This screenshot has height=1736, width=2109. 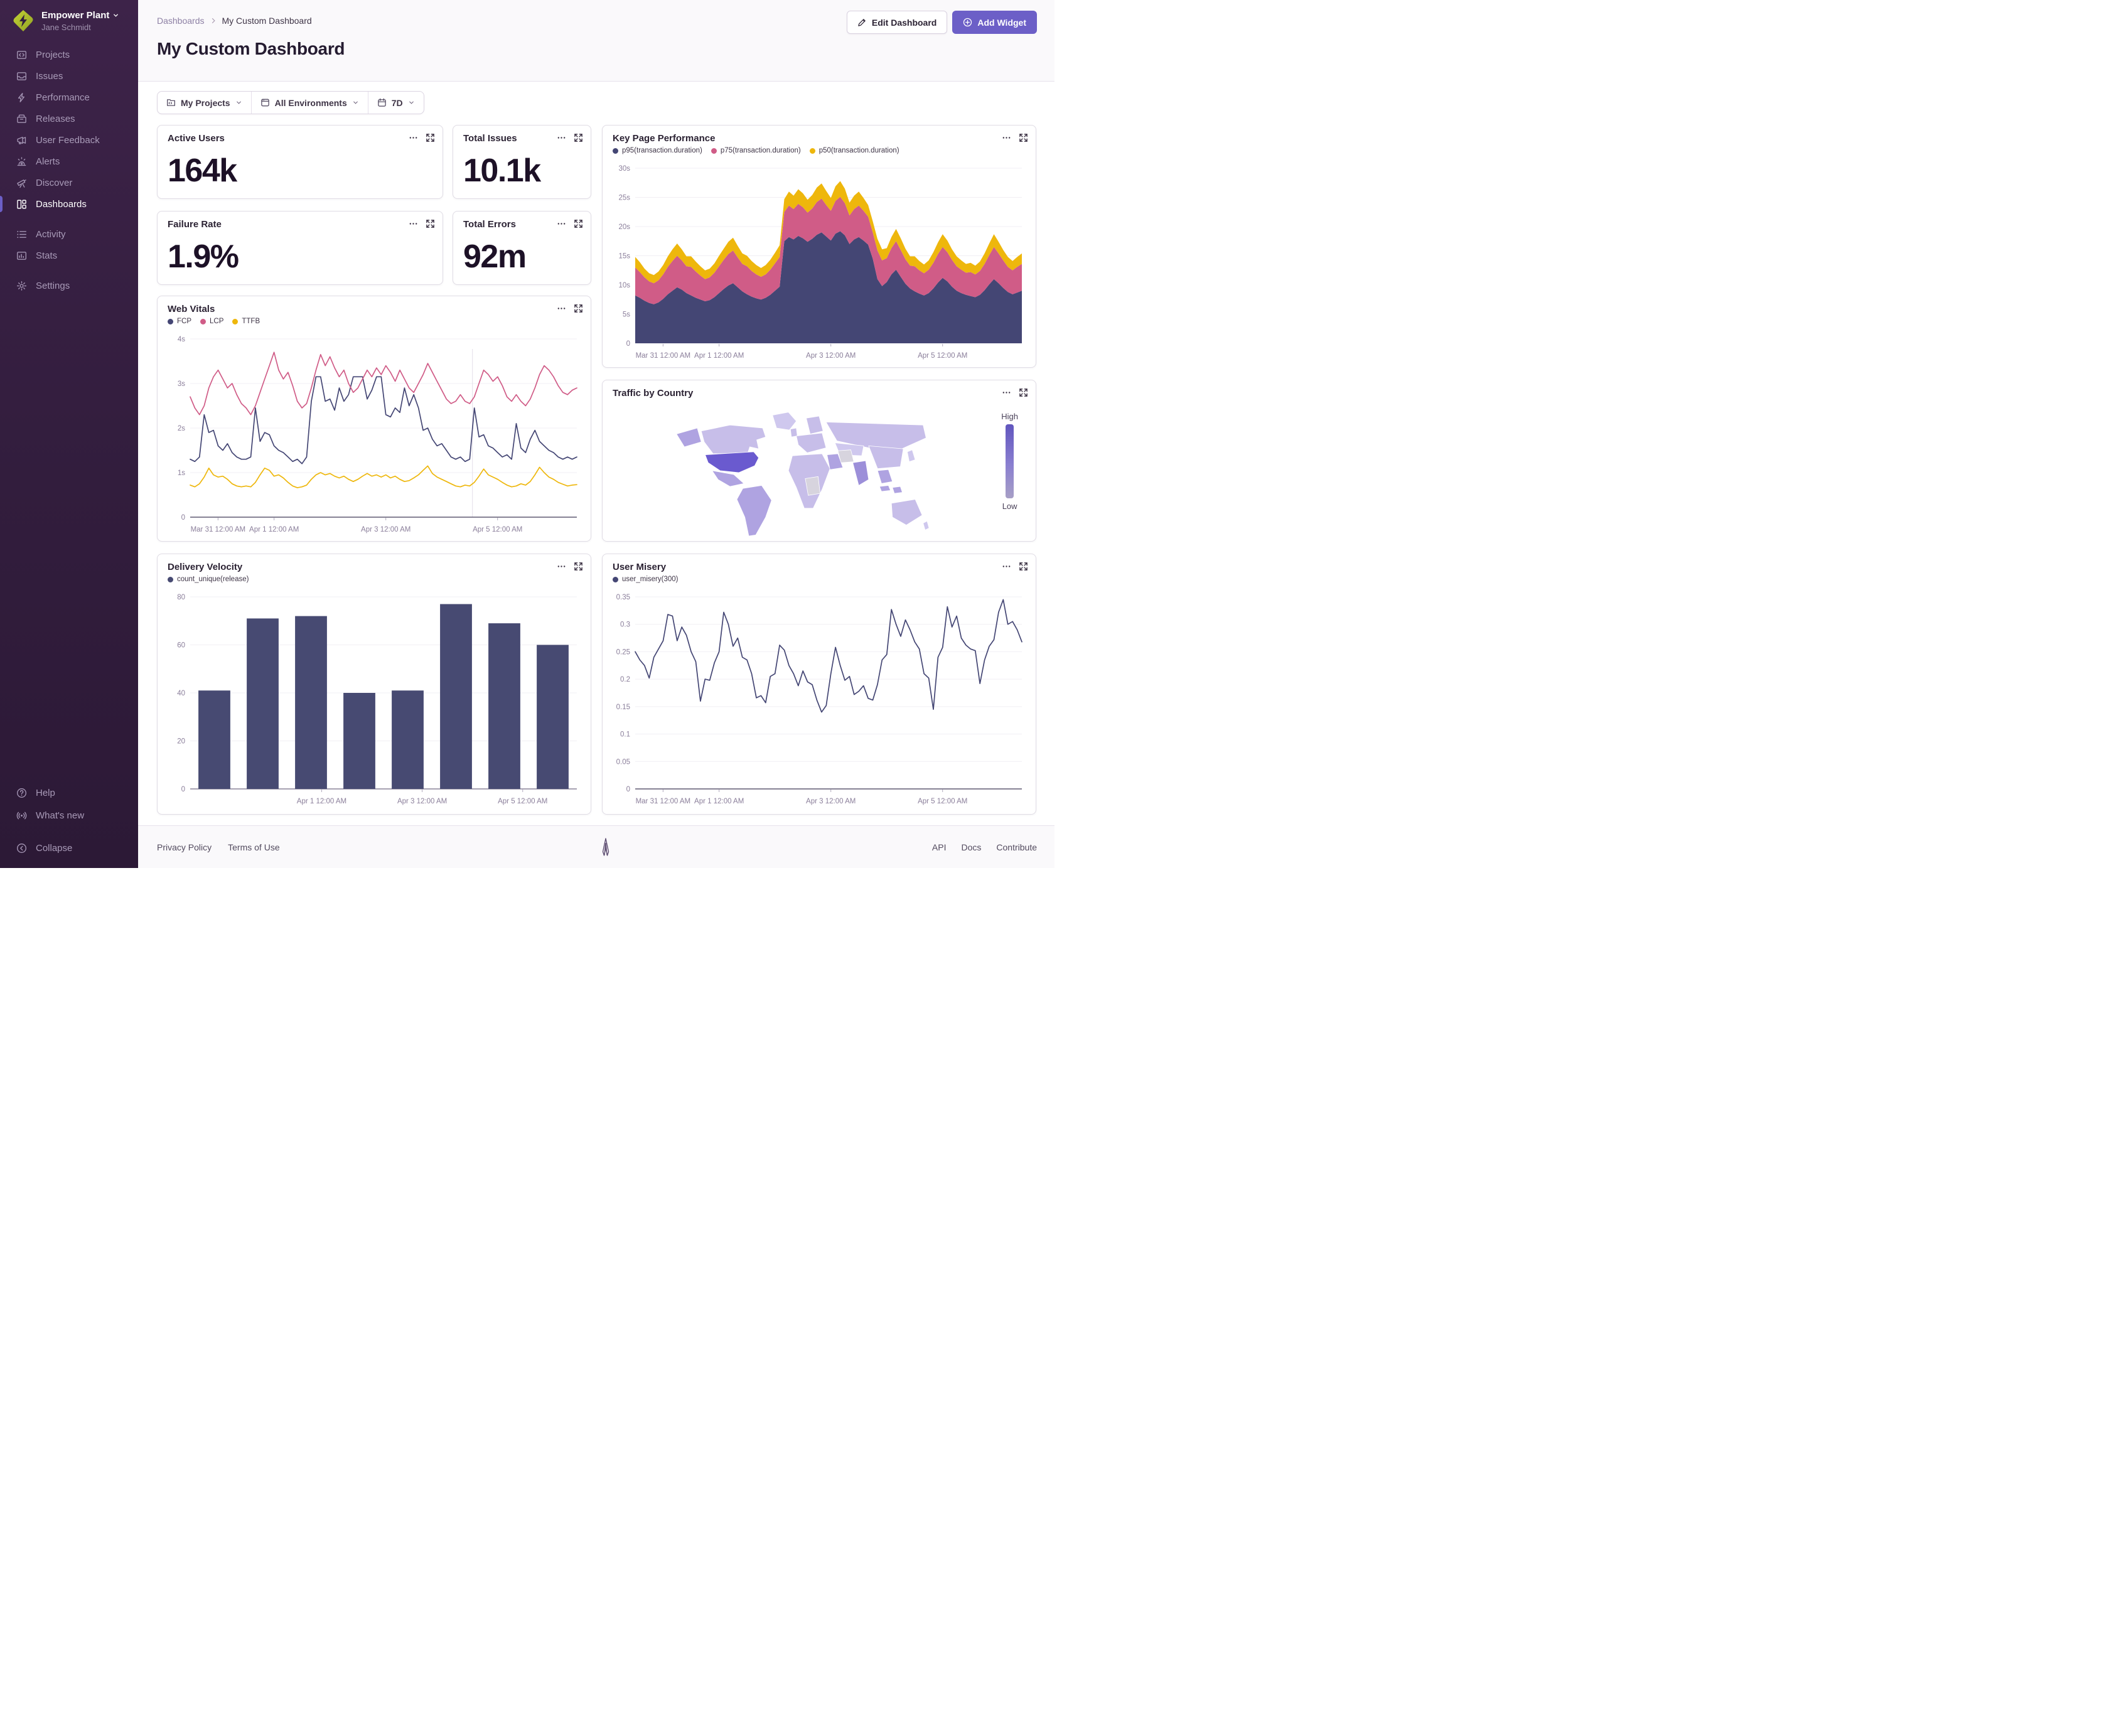 I want to click on svg-text: 80, so click(x=181, y=597).